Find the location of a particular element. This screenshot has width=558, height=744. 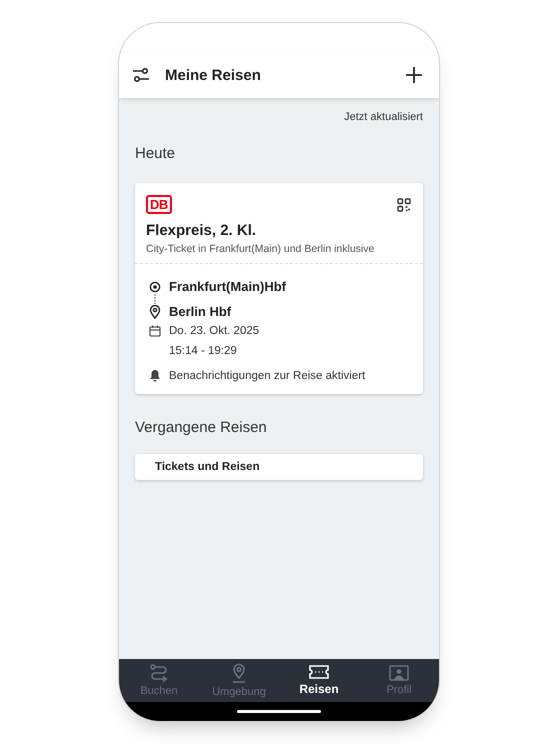

ticket-title: Flexpreis, 2. Kl. is located at coordinates (202, 230).